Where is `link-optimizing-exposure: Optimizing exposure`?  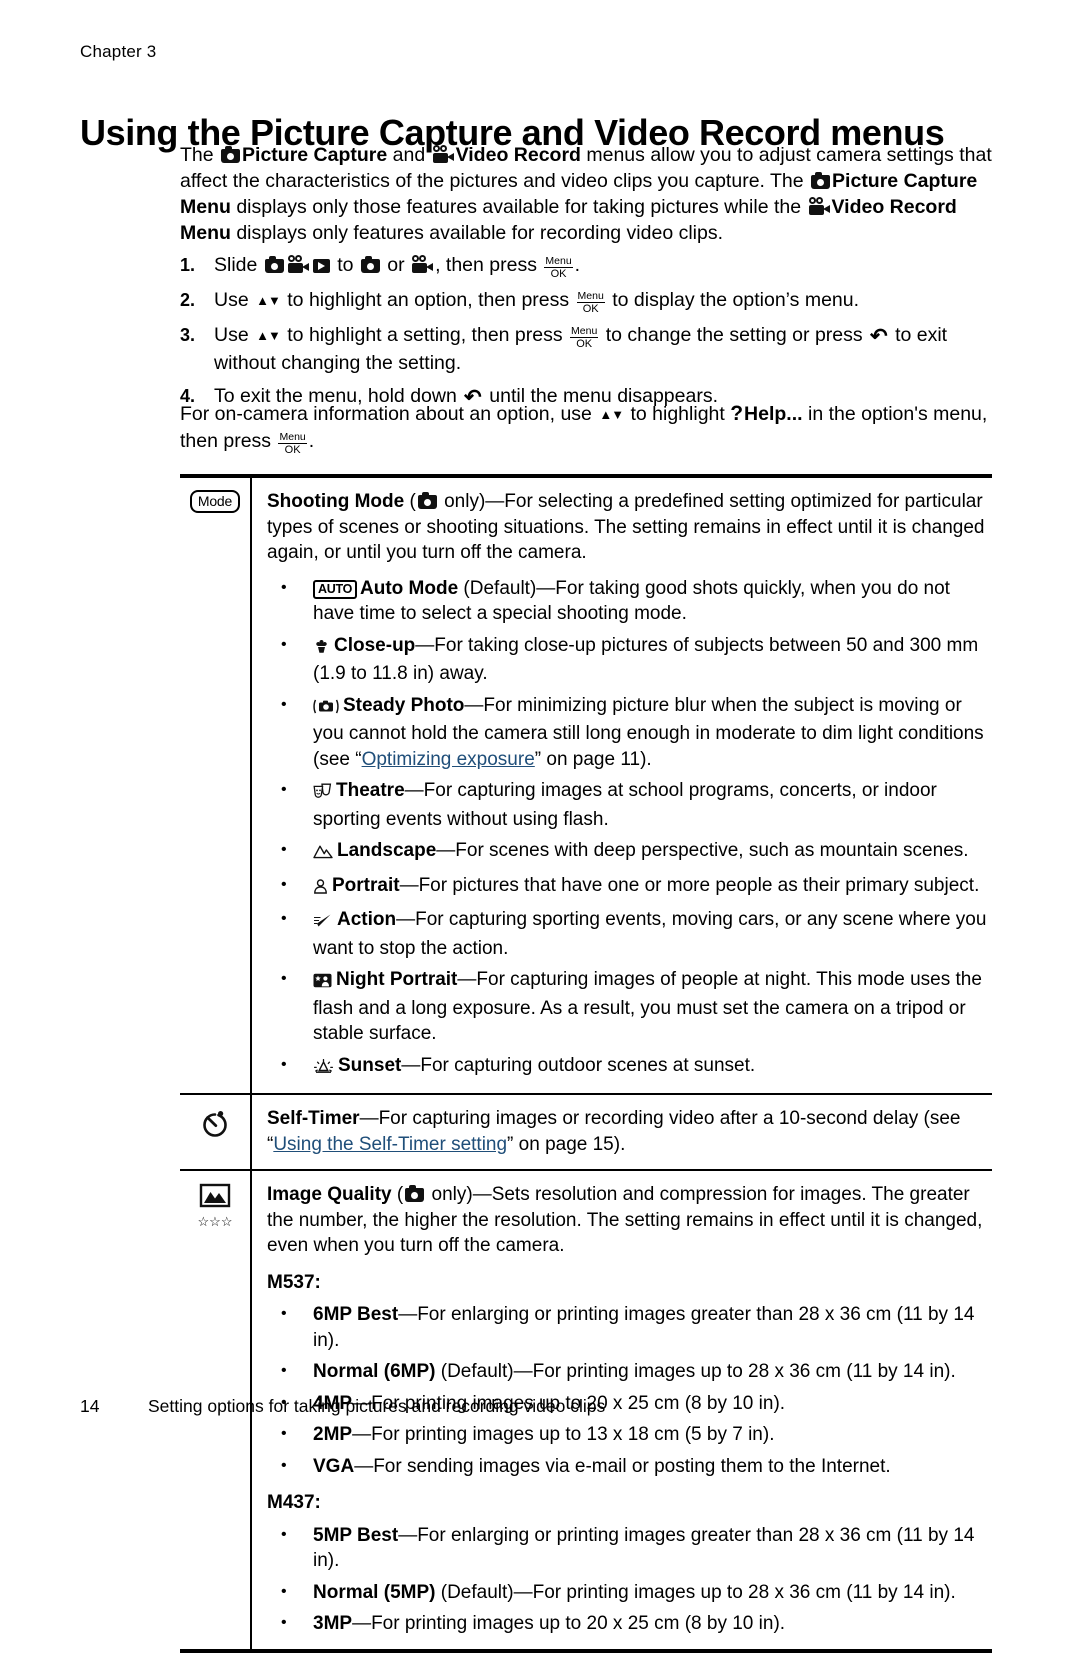
link-optimizing-exposure: Optimizing exposure is located at coordinates (448, 759).